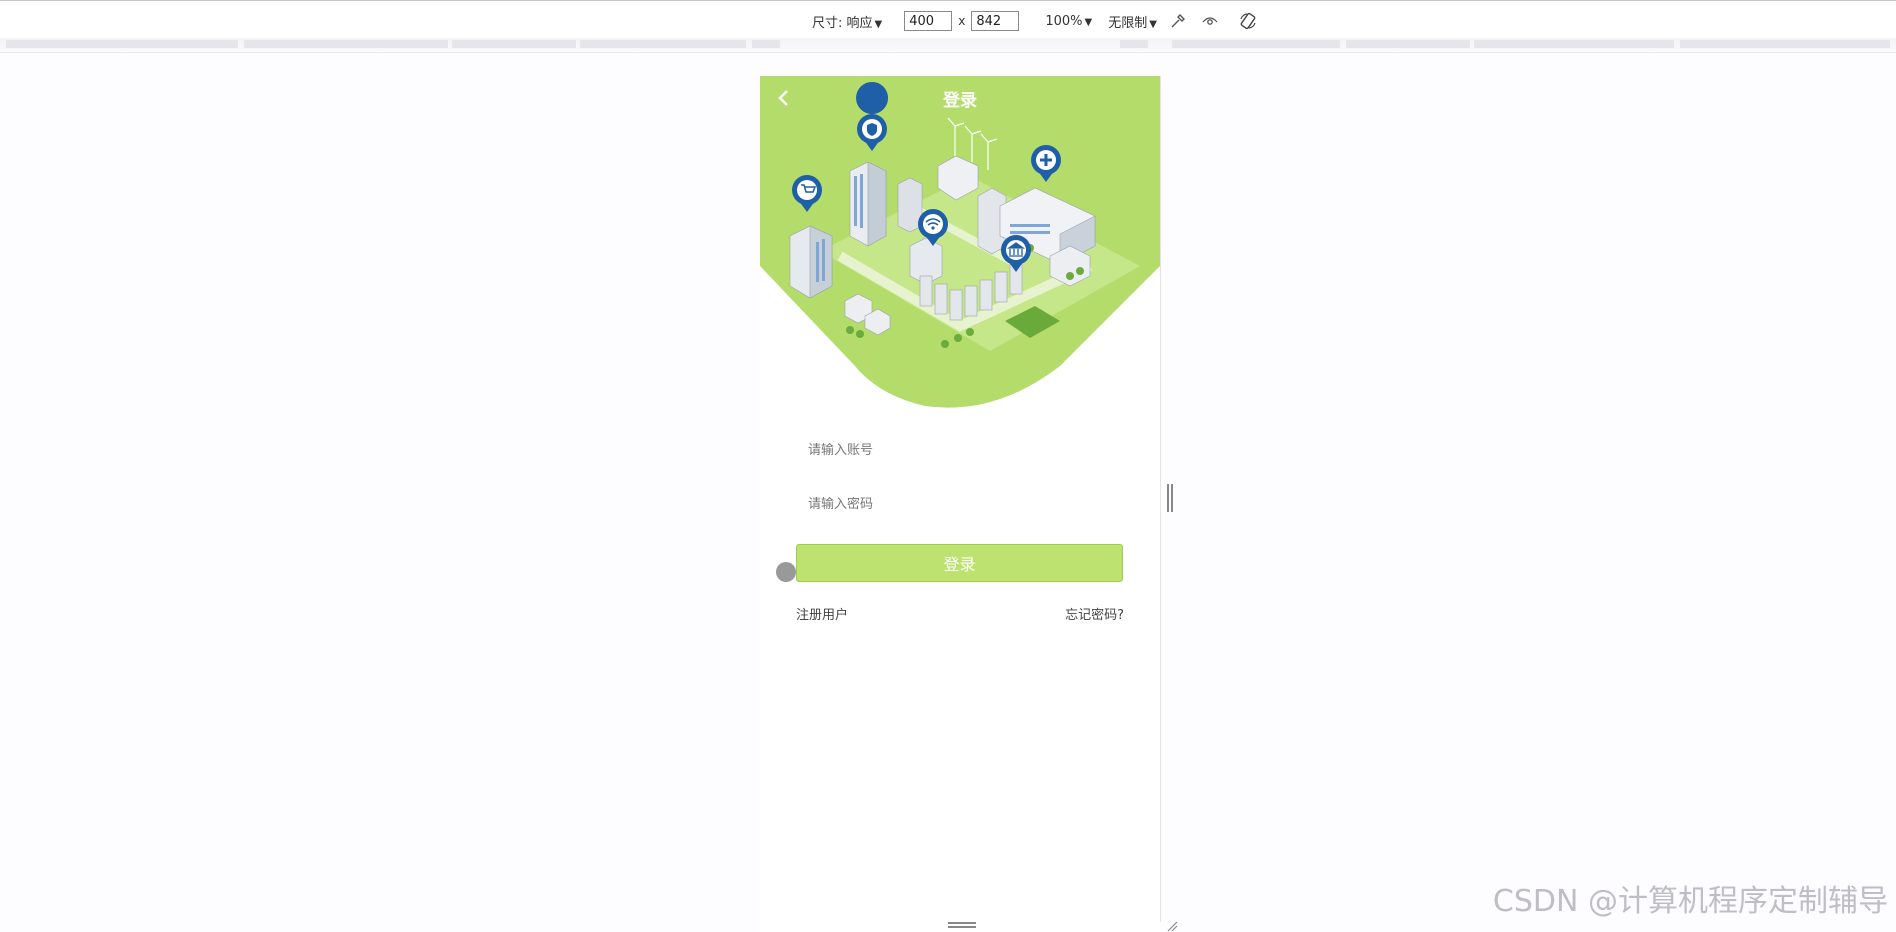  What do you see at coordinates (959, 563) in the screenshot?
I see `login-button: 登录` at bounding box center [959, 563].